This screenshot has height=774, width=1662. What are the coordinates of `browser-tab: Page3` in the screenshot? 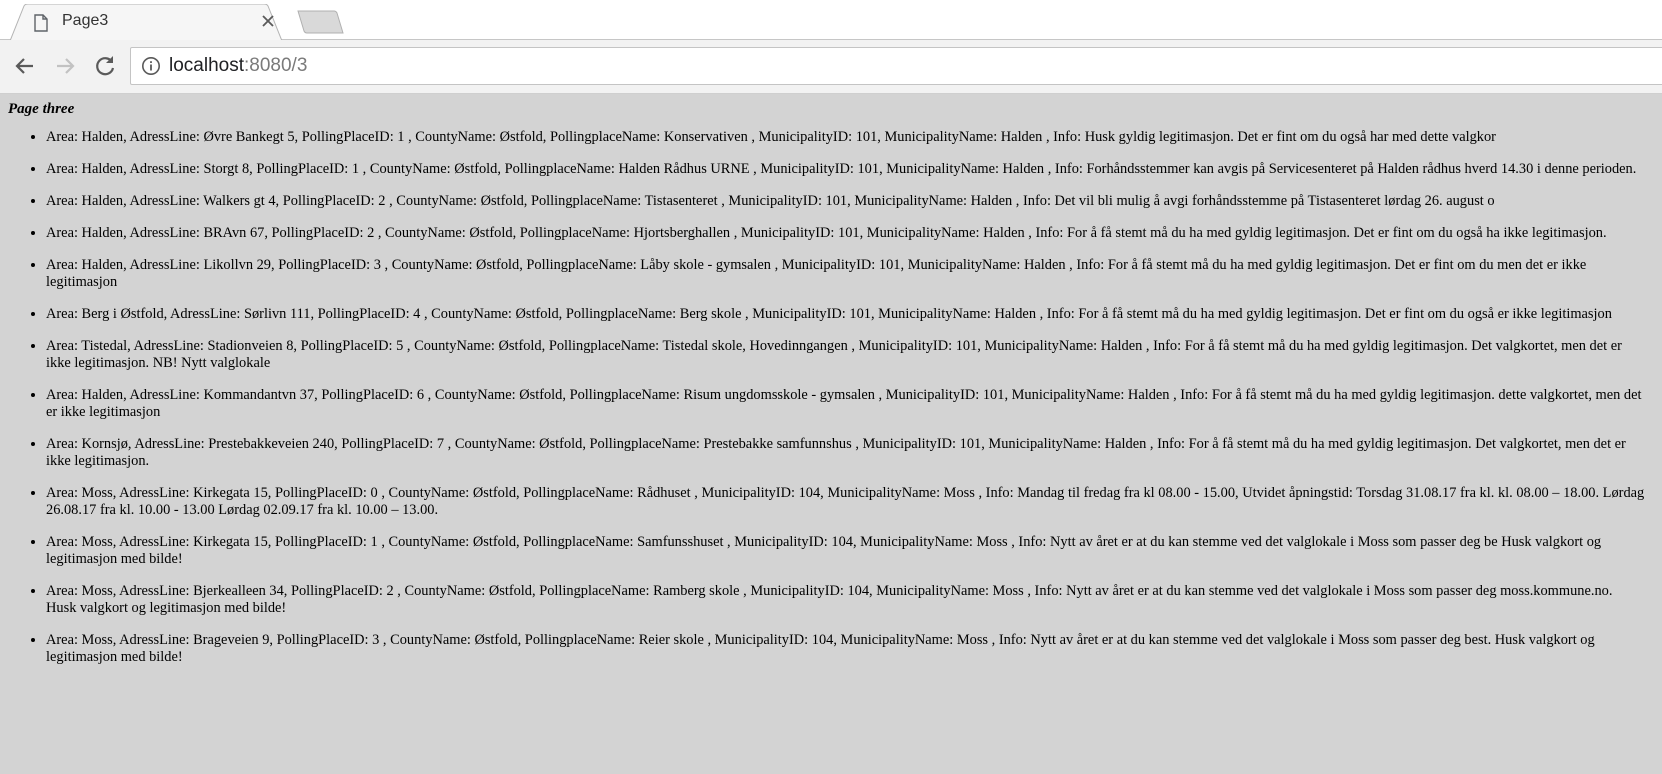 It's located at (146, 22).